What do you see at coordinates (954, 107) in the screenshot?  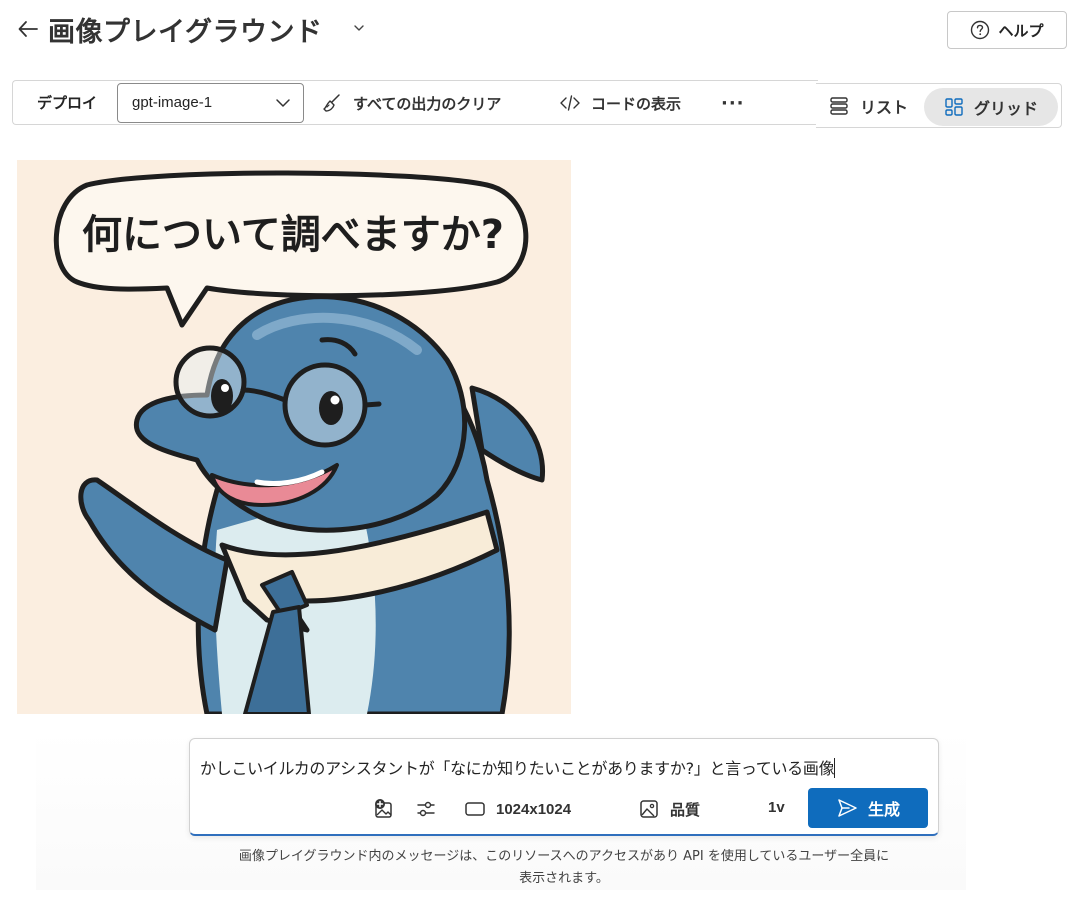 I see `grid-icon` at bounding box center [954, 107].